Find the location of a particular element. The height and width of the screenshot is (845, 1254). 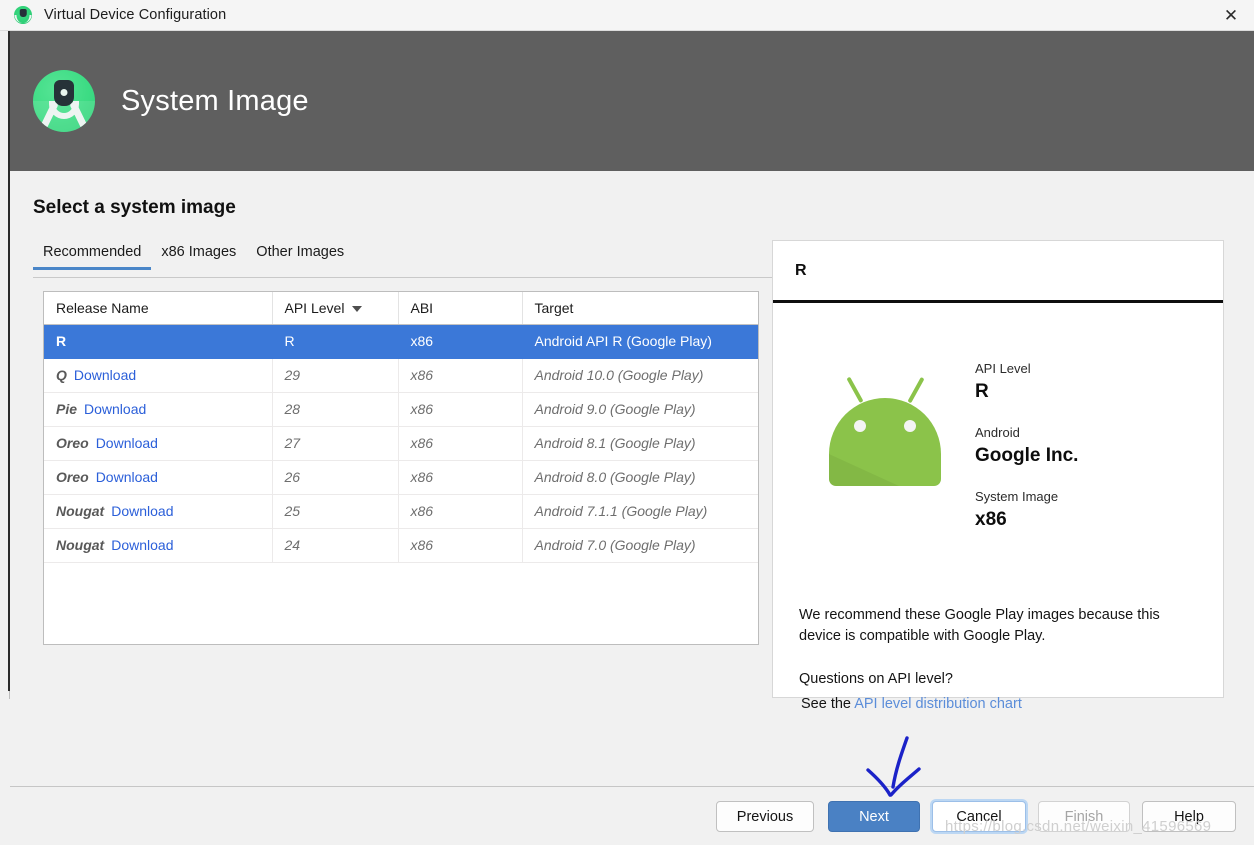

cell-target: Android 8.0 (Google Play) is located at coordinates (640, 477).